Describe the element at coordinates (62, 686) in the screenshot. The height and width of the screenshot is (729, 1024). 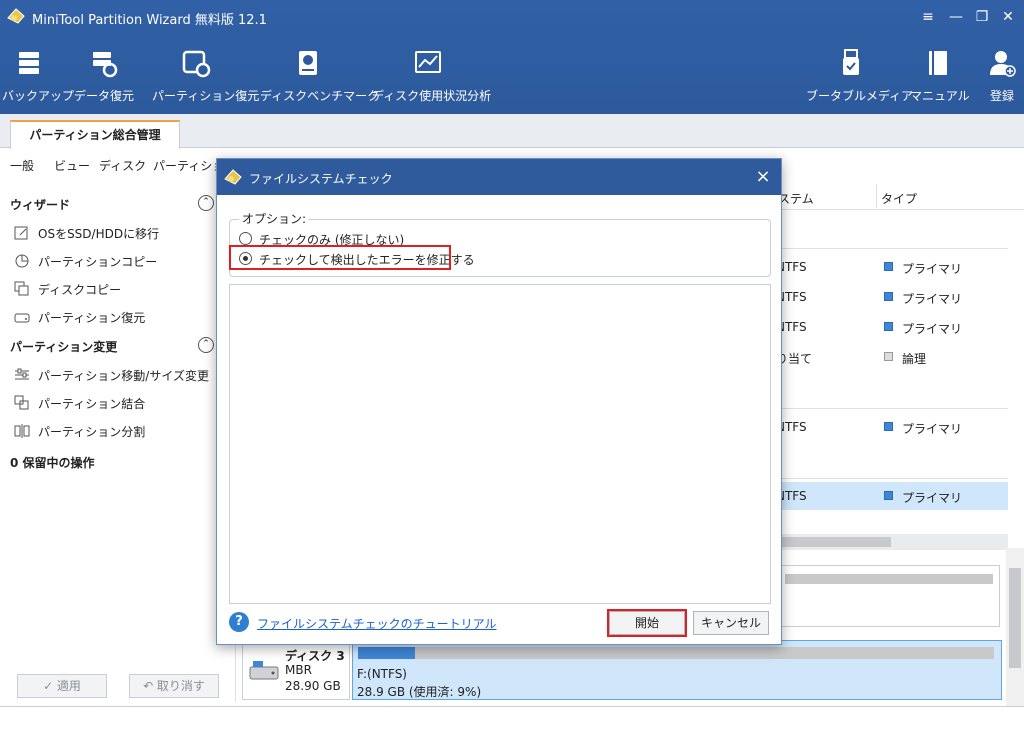
I see `apply-button: ✓ 適用` at that location.